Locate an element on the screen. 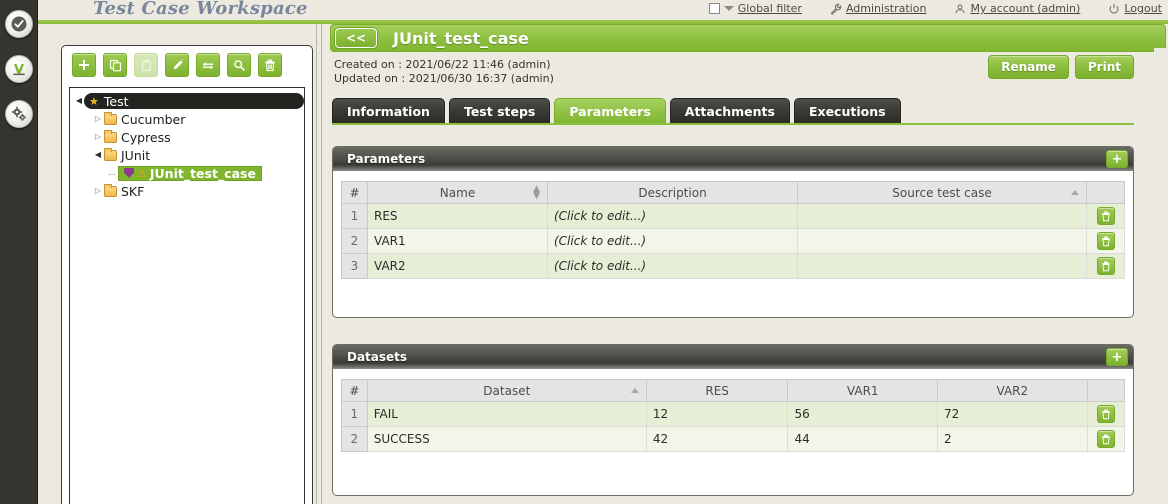 This screenshot has width=1168, height=504. dataset-res-cell: 42 is located at coordinates (717, 439).